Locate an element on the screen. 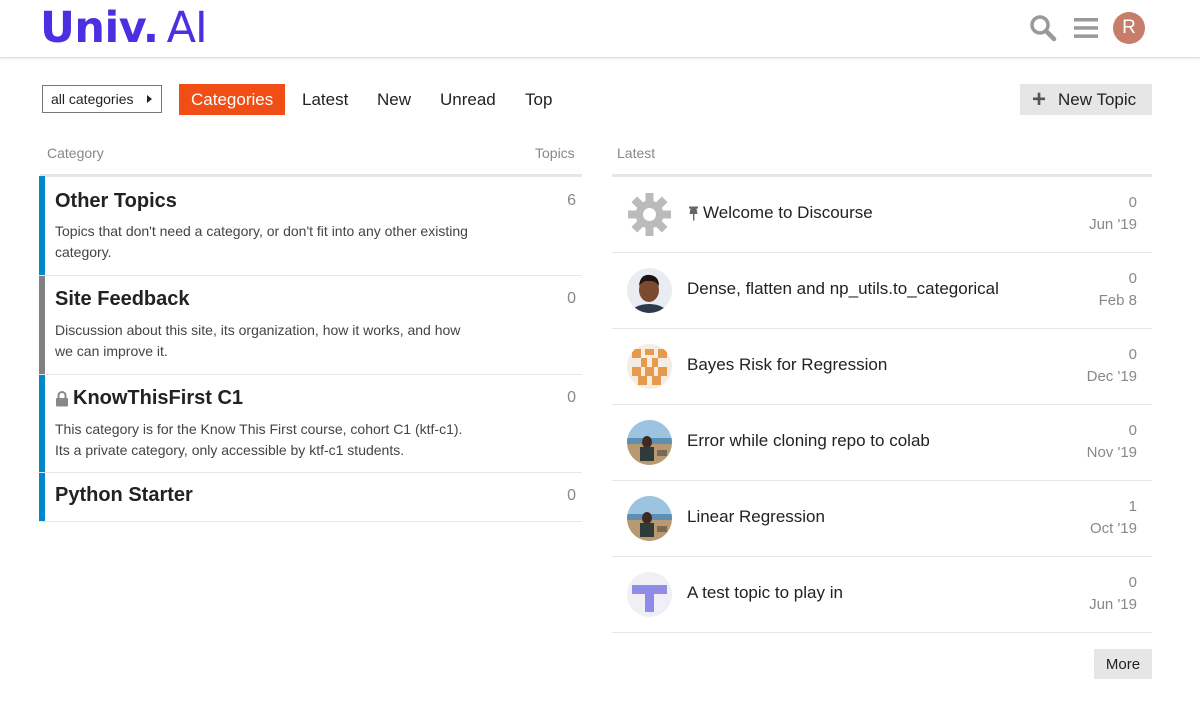 This screenshot has height=708, width=1200. topic-date: Feb 8 is located at coordinates (1117, 300).